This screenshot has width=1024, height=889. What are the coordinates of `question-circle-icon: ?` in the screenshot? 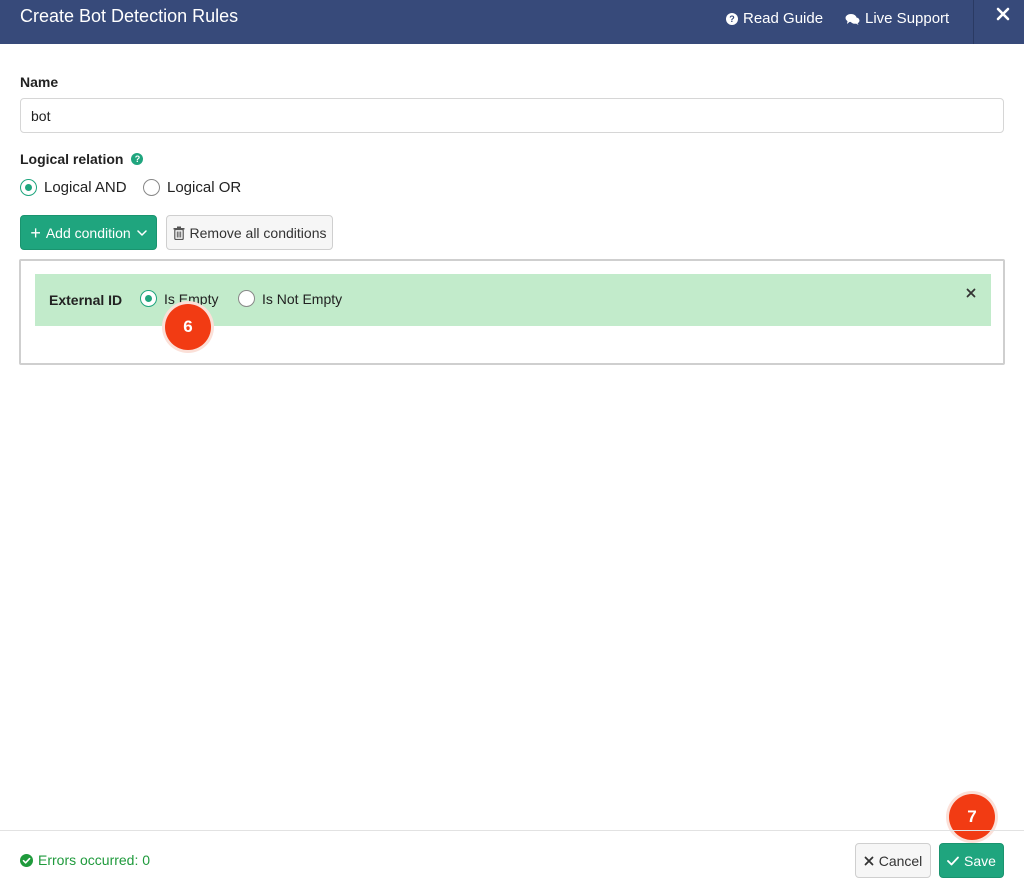 It's located at (732, 18).